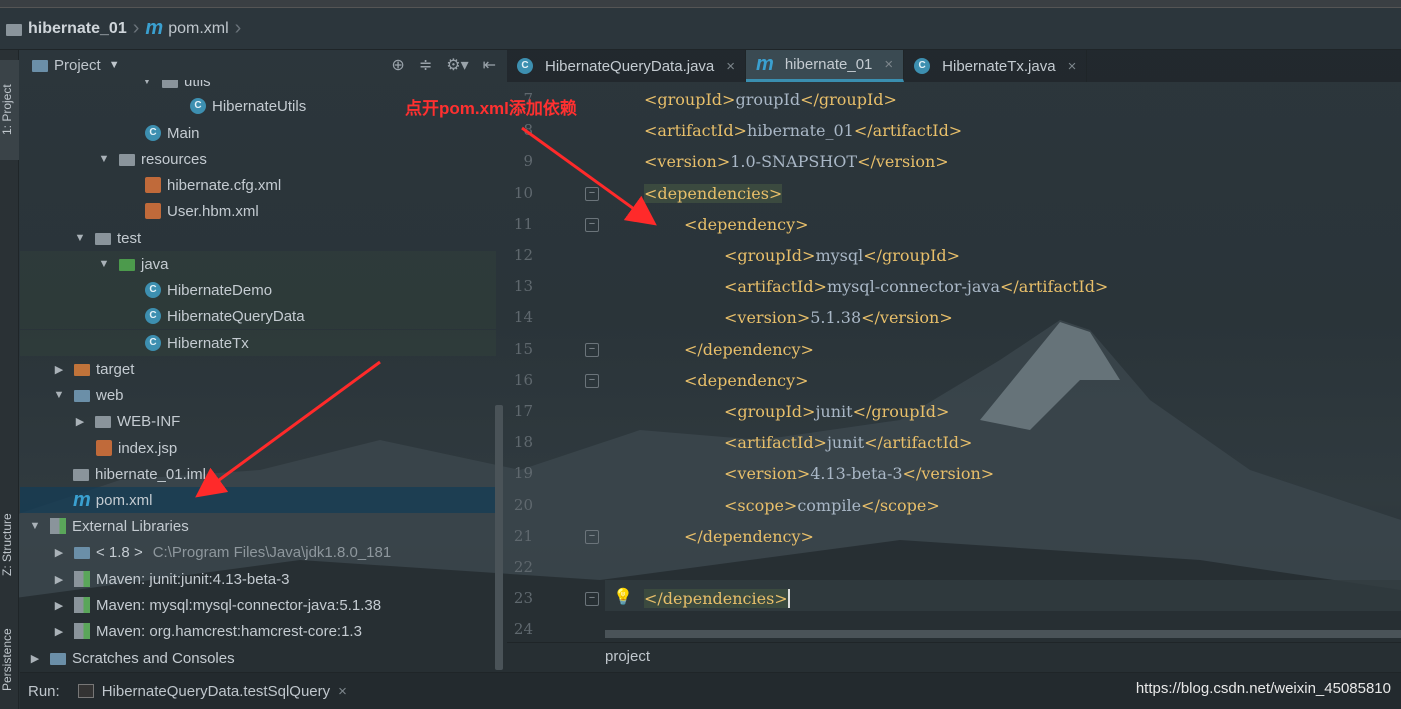 The image size is (1401, 709). Describe the element at coordinates (9, 545) in the screenshot. I see `tool-window-structure: Z: Structure` at that location.